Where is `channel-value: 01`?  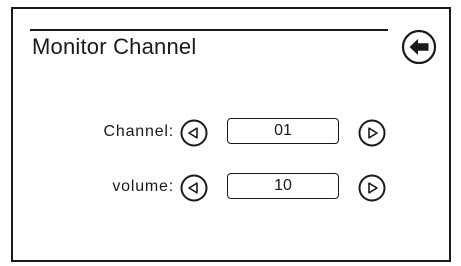 channel-value: 01 is located at coordinates (283, 131).